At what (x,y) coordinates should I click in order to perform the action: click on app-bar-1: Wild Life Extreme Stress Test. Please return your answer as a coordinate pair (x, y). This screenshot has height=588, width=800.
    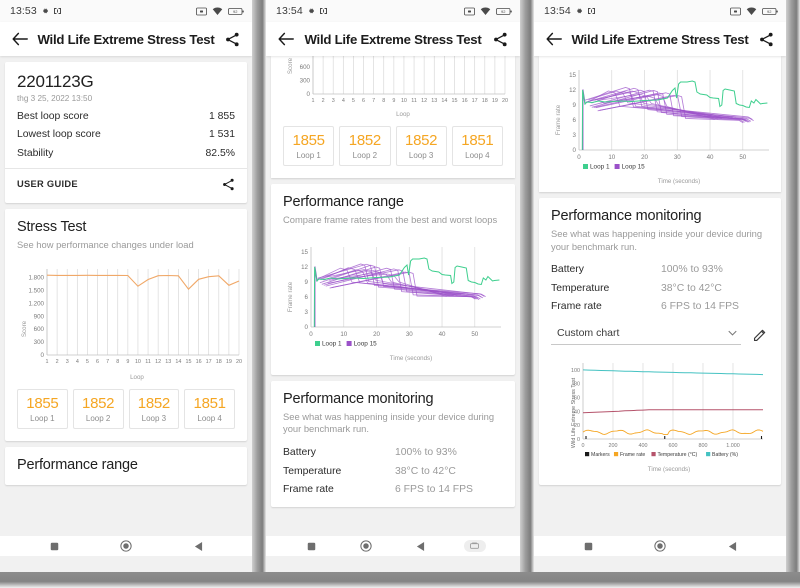
    Looking at the image, I should click on (126, 39).